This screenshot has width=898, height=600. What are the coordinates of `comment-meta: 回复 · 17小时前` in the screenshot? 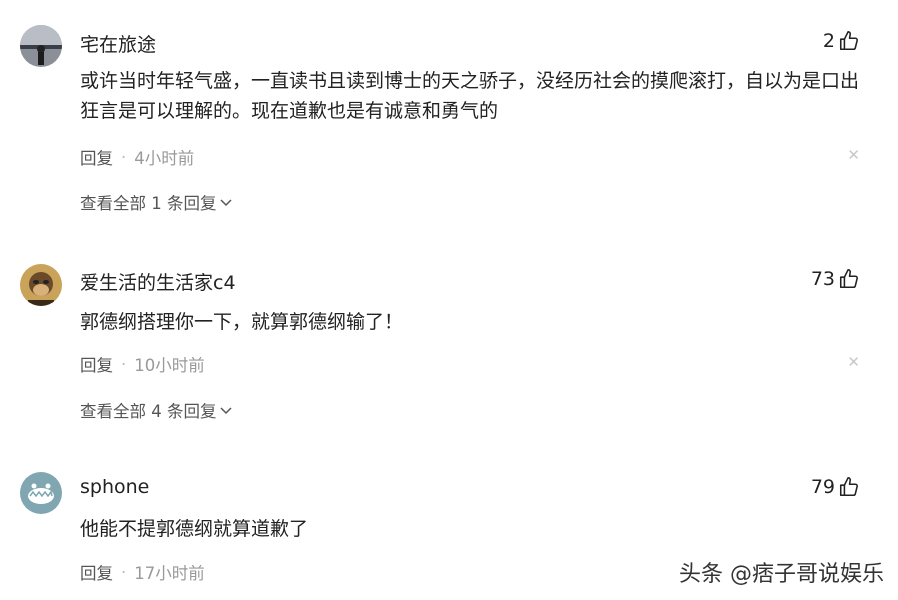 It's located at (142, 572).